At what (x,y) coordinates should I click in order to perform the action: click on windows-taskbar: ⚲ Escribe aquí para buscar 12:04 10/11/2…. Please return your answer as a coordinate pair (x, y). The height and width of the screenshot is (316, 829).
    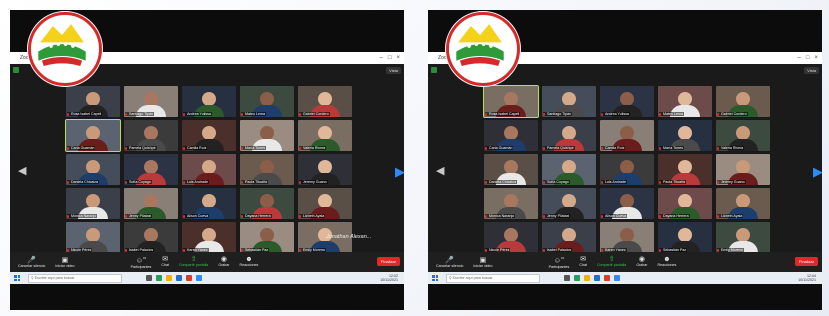
    Looking at the image, I should click on (625, 278).